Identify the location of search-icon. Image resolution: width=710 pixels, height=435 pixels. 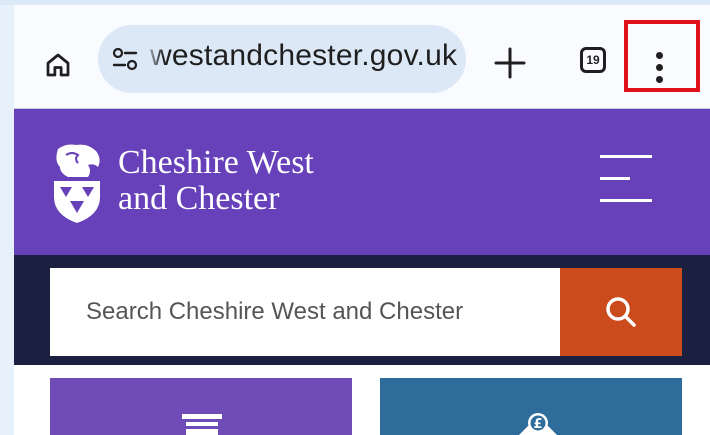
(621, 312).